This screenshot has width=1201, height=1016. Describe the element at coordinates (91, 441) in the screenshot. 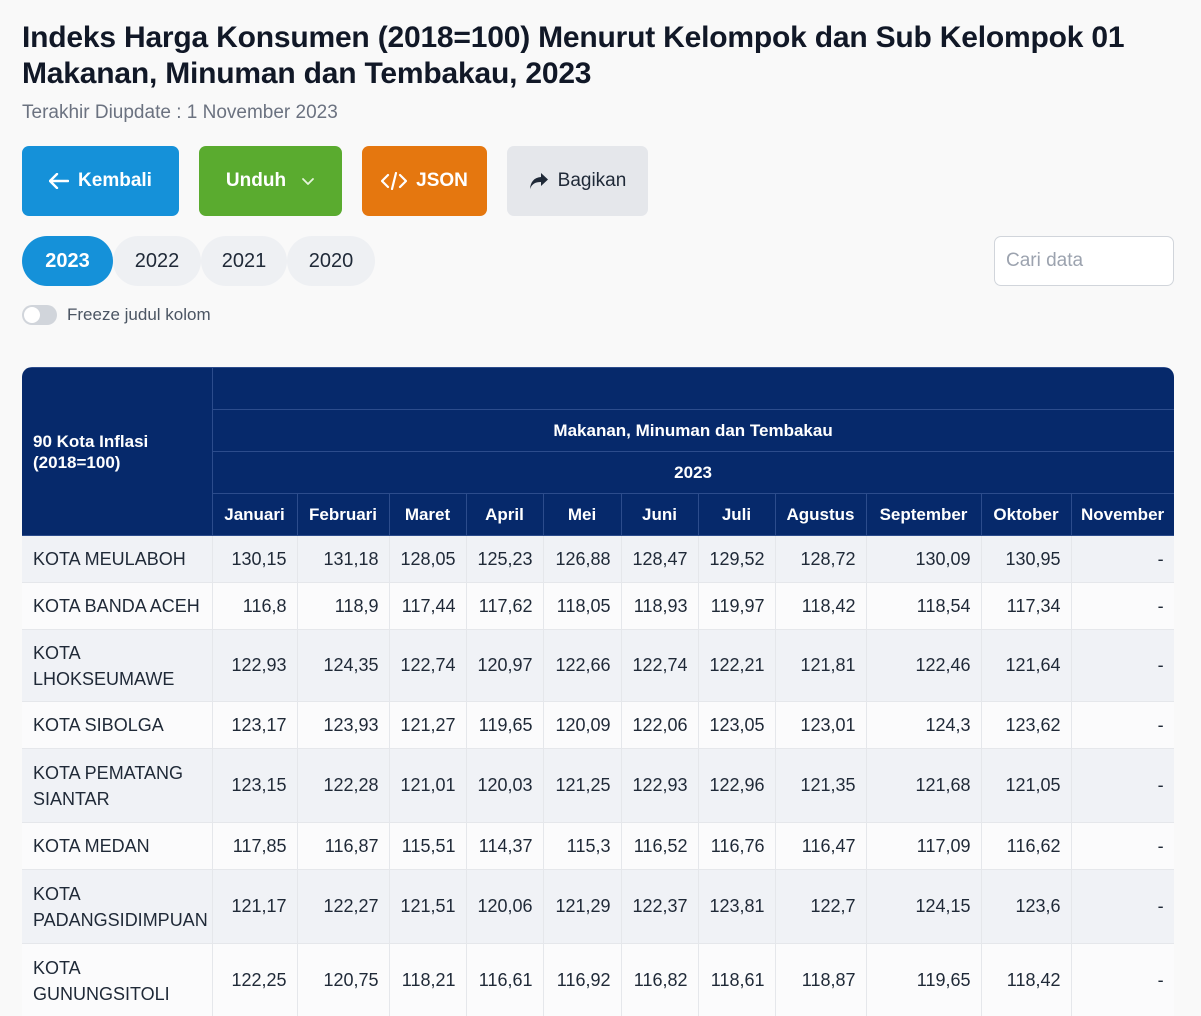

I see `corner-label-line1: 90 Kota Inflasi` at that location.